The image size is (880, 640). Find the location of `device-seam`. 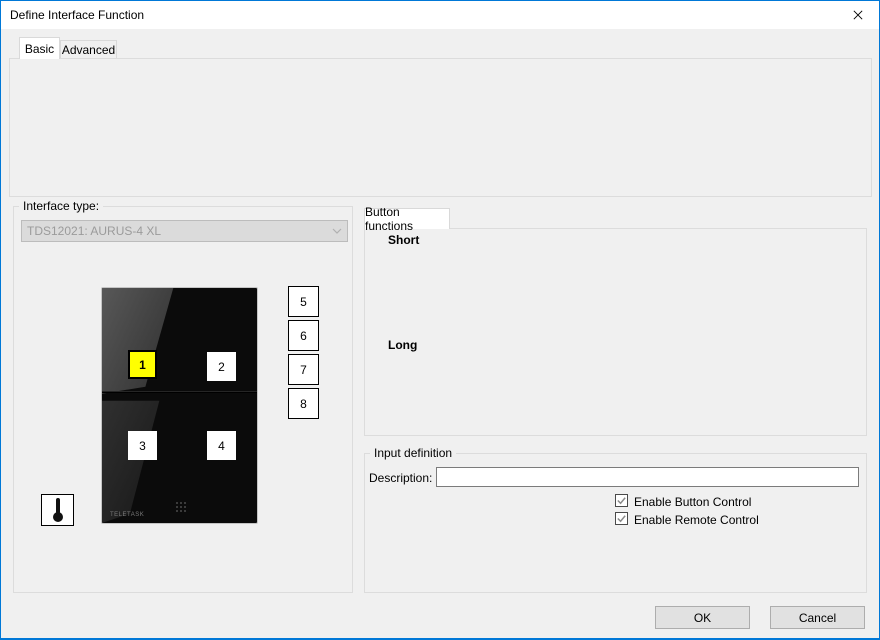

device-seam is located at coordinates (179, 392).